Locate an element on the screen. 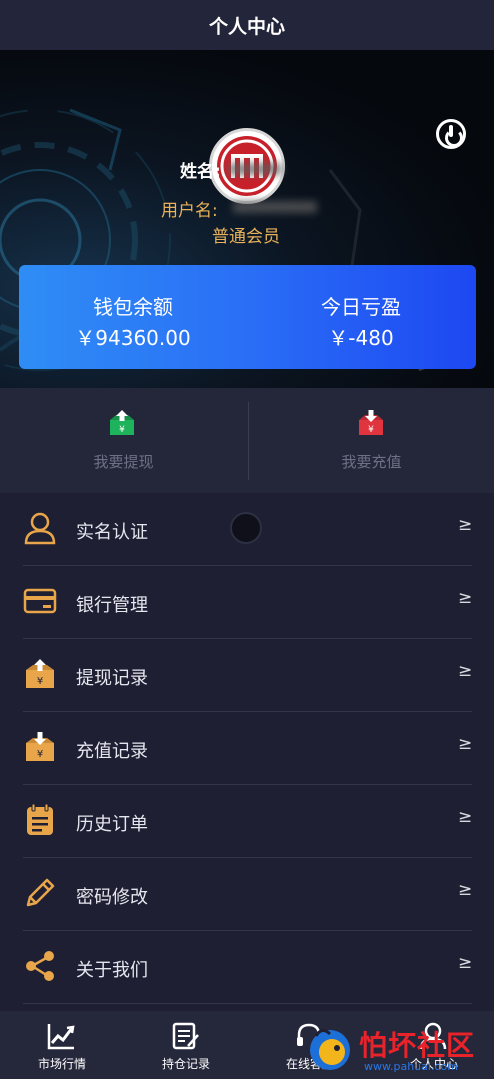  withdraw-button: ¥ 我要提现 is located at coordinates (123, 440).